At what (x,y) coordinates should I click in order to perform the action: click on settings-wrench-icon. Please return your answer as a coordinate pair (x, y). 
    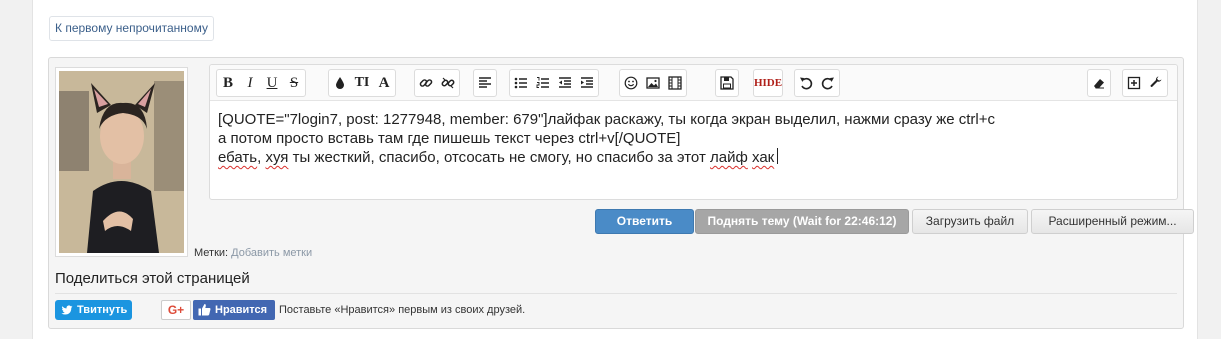
    Looking at the image, I should click on (1156, 83).